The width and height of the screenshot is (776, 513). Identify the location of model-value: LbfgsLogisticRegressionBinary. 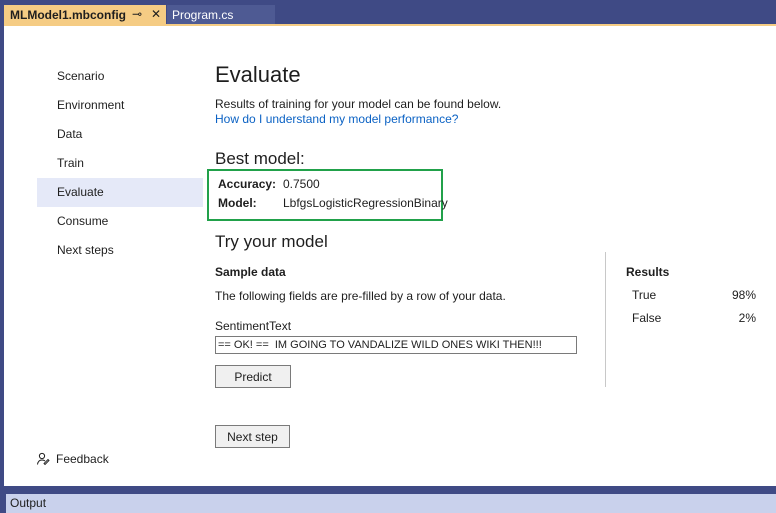
(365, 203).